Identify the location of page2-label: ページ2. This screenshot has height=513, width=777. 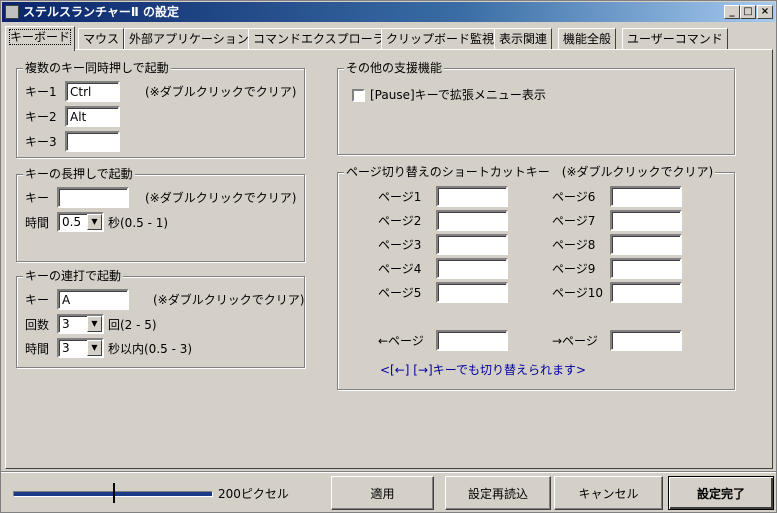
(400, 221).